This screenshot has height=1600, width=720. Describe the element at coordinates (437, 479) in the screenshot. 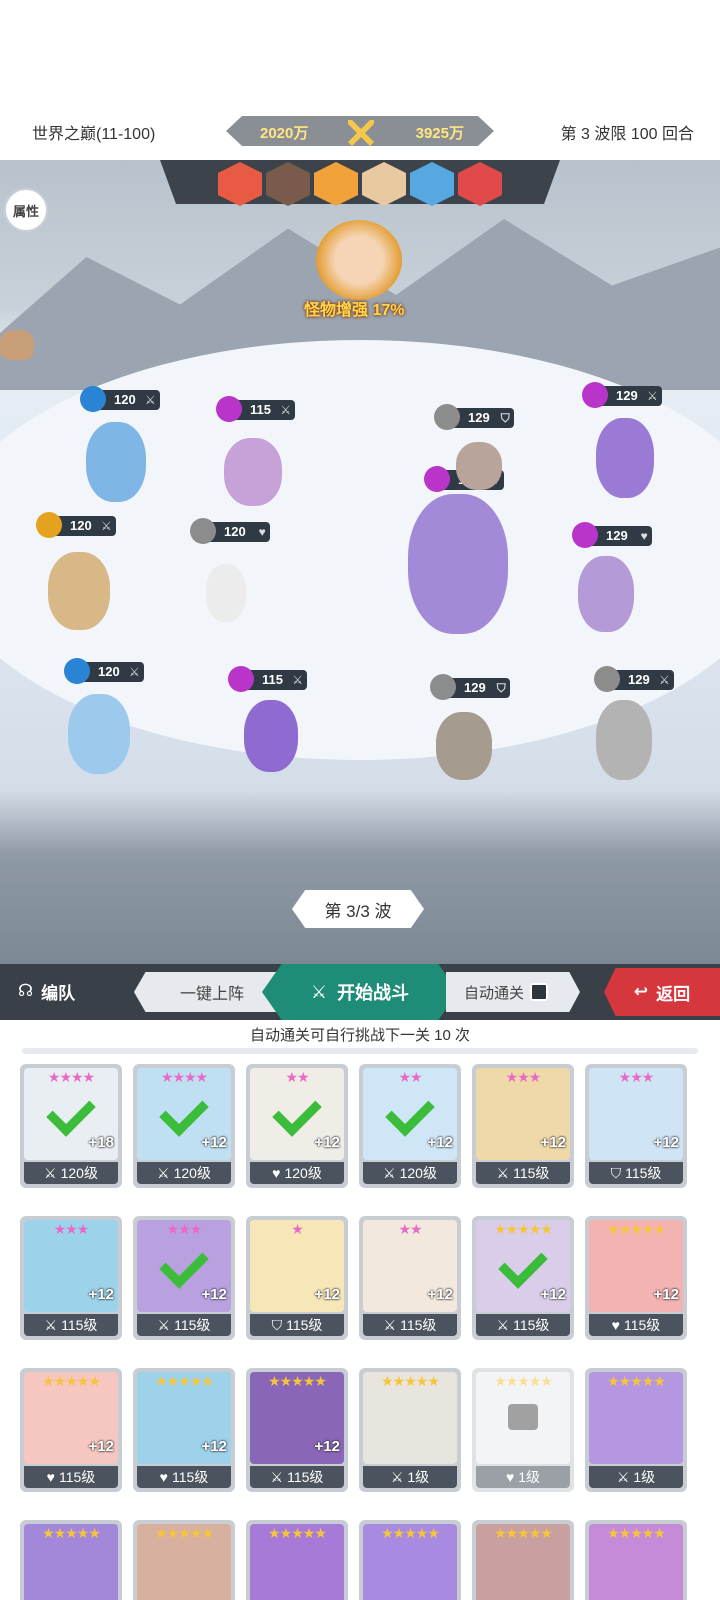

I see `moon-icon` at that location.